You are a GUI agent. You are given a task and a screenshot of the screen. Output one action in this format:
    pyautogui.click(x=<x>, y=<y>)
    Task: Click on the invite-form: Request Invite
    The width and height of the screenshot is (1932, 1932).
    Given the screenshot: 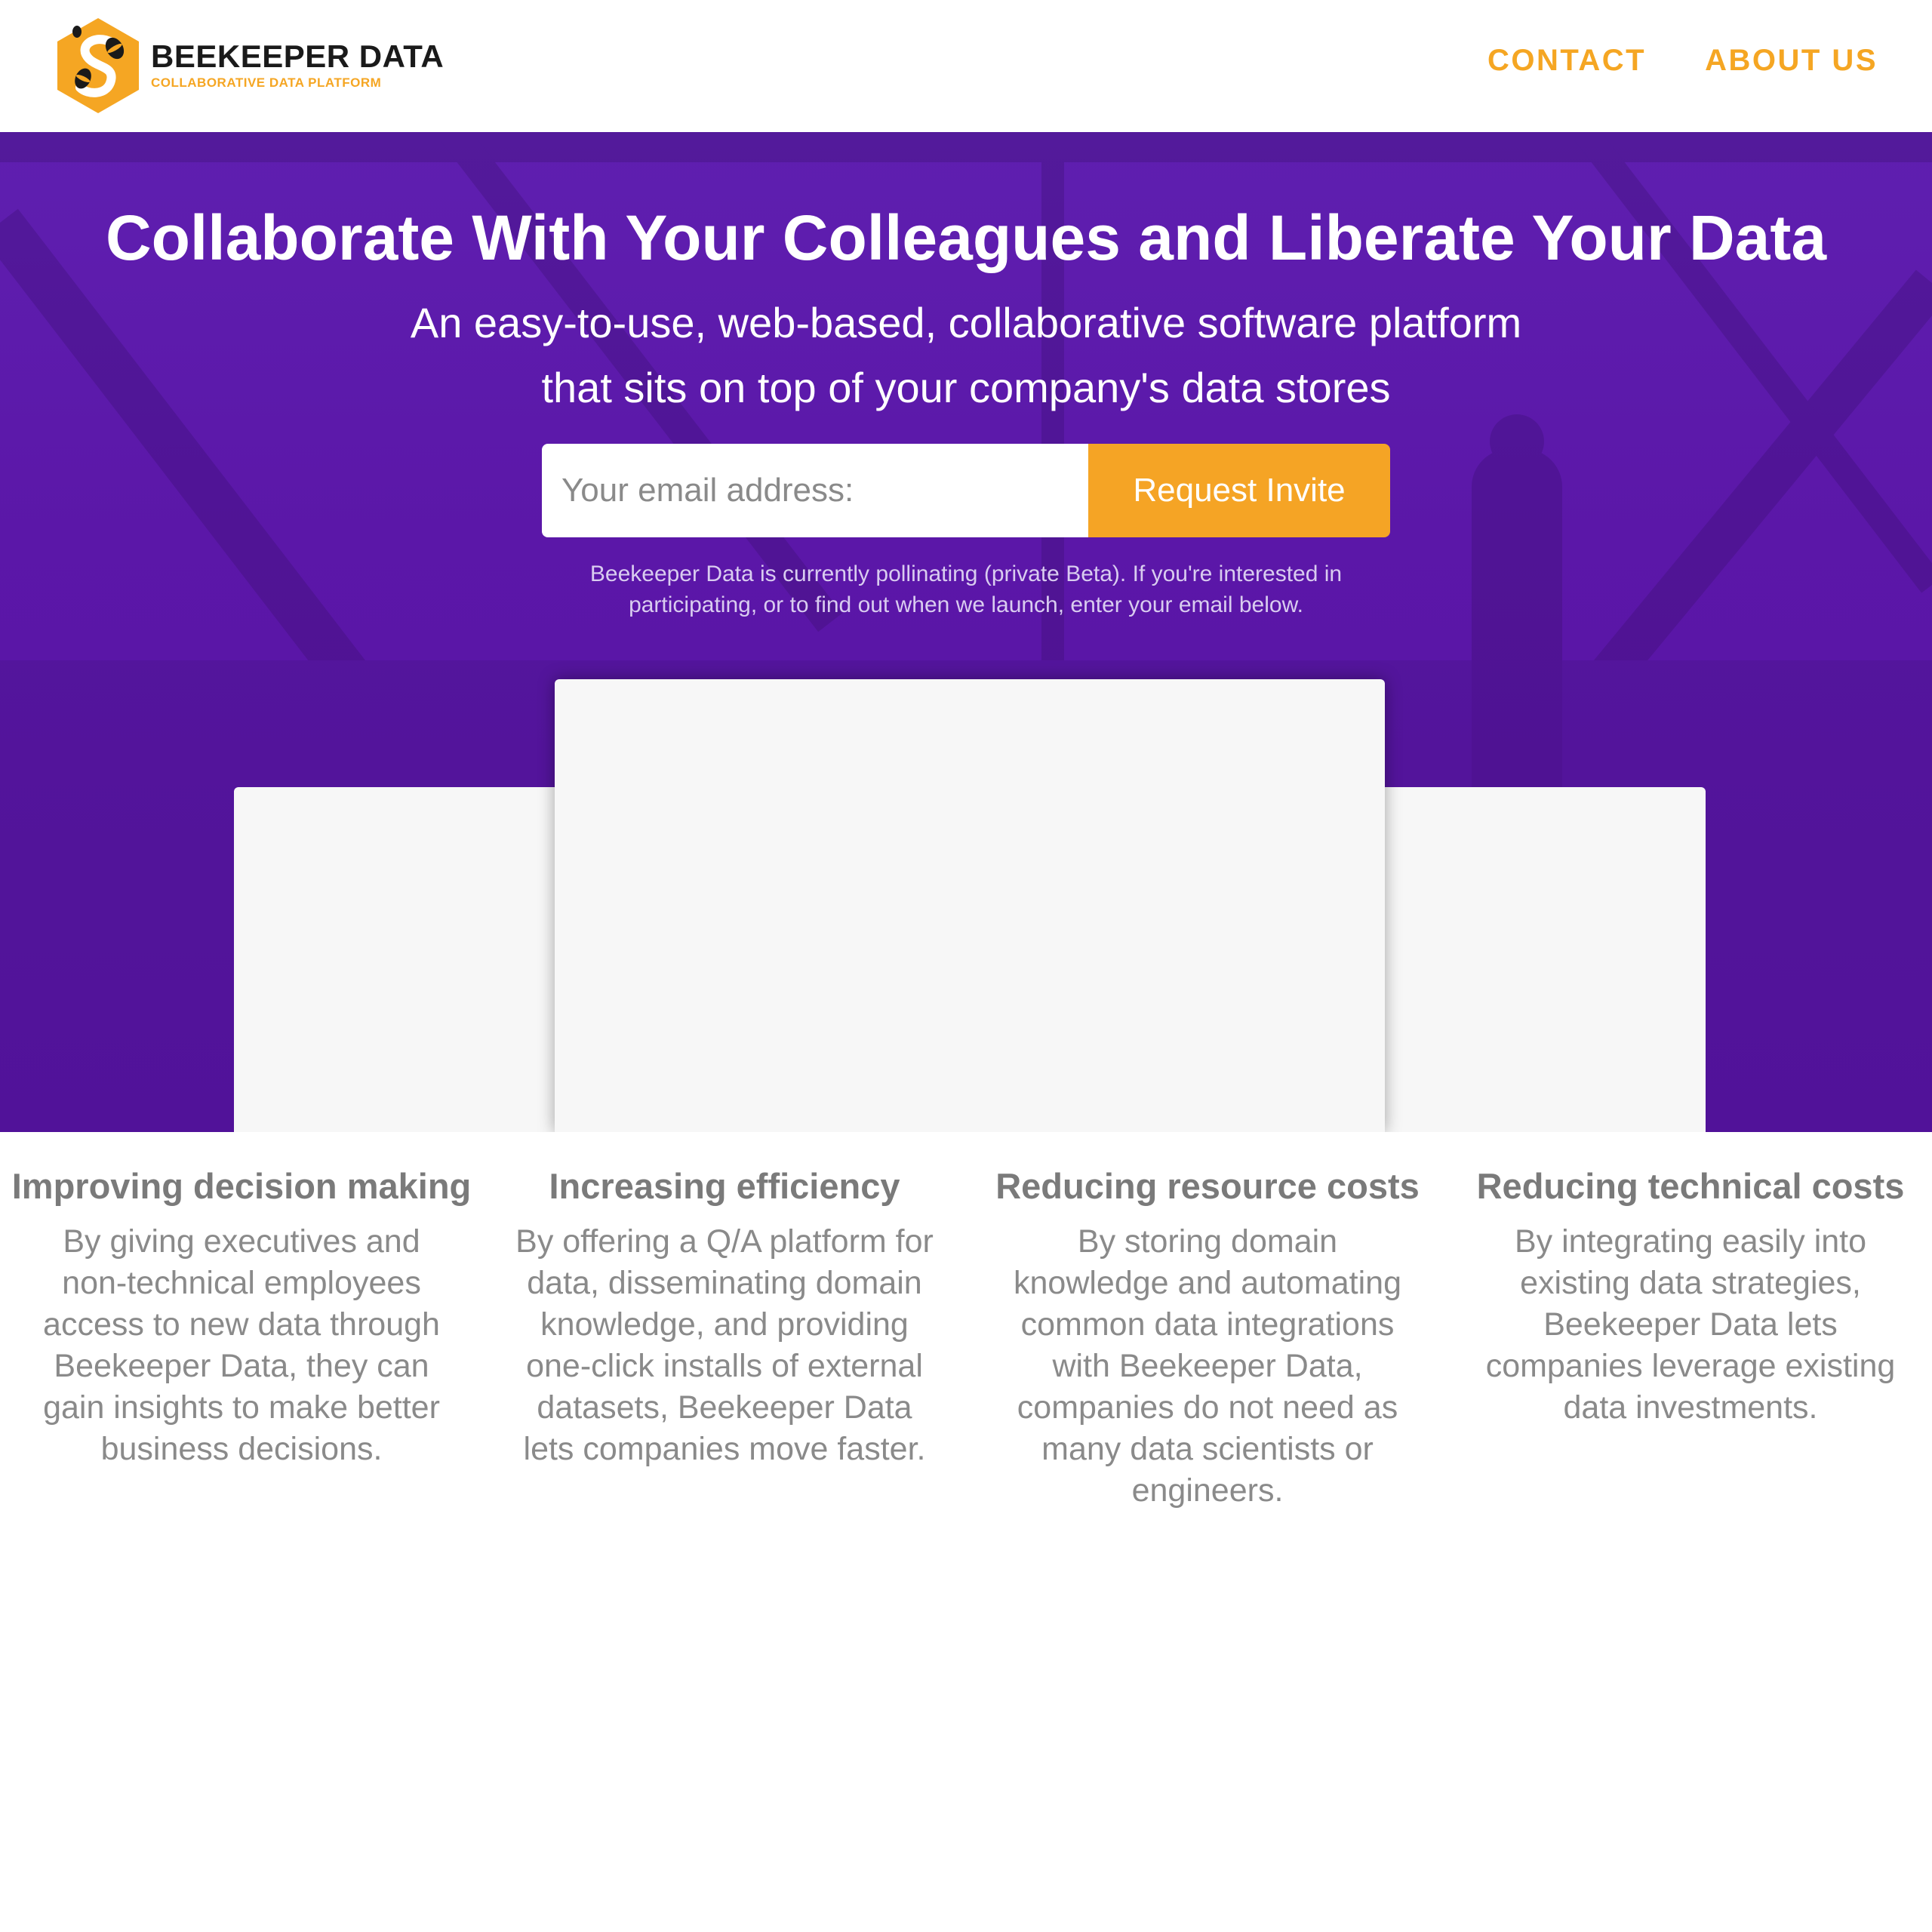 What is the action you would take?
    pyautogui.click(x=966, y=490)
    